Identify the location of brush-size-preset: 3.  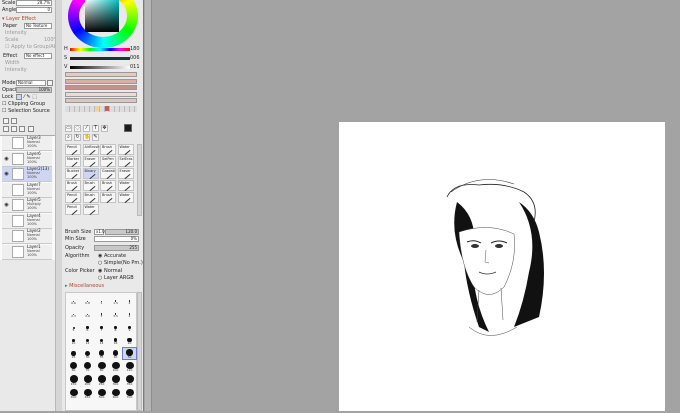
(101, 313).